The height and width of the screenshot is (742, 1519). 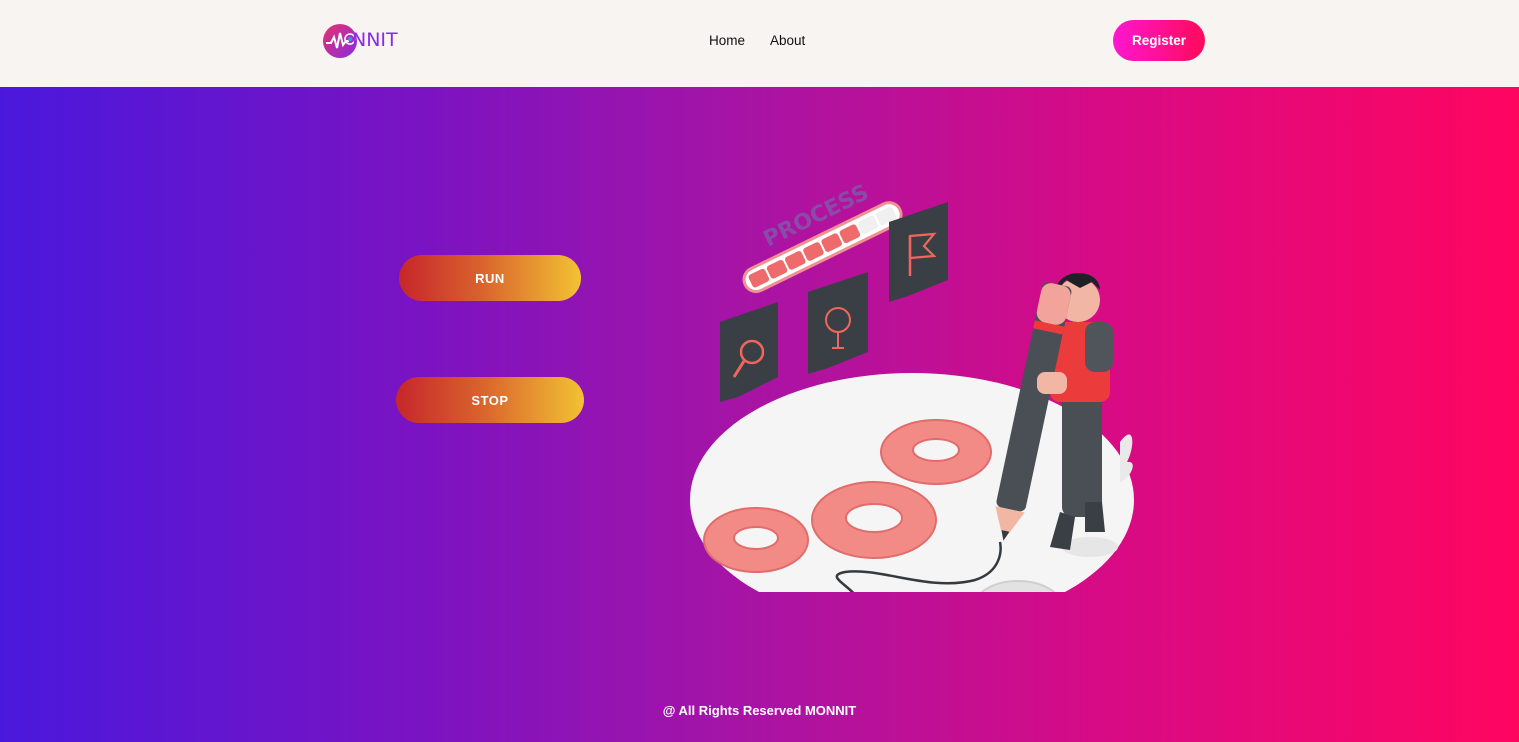 I want to click on run-button: RUN, so click(x=490, y=278).